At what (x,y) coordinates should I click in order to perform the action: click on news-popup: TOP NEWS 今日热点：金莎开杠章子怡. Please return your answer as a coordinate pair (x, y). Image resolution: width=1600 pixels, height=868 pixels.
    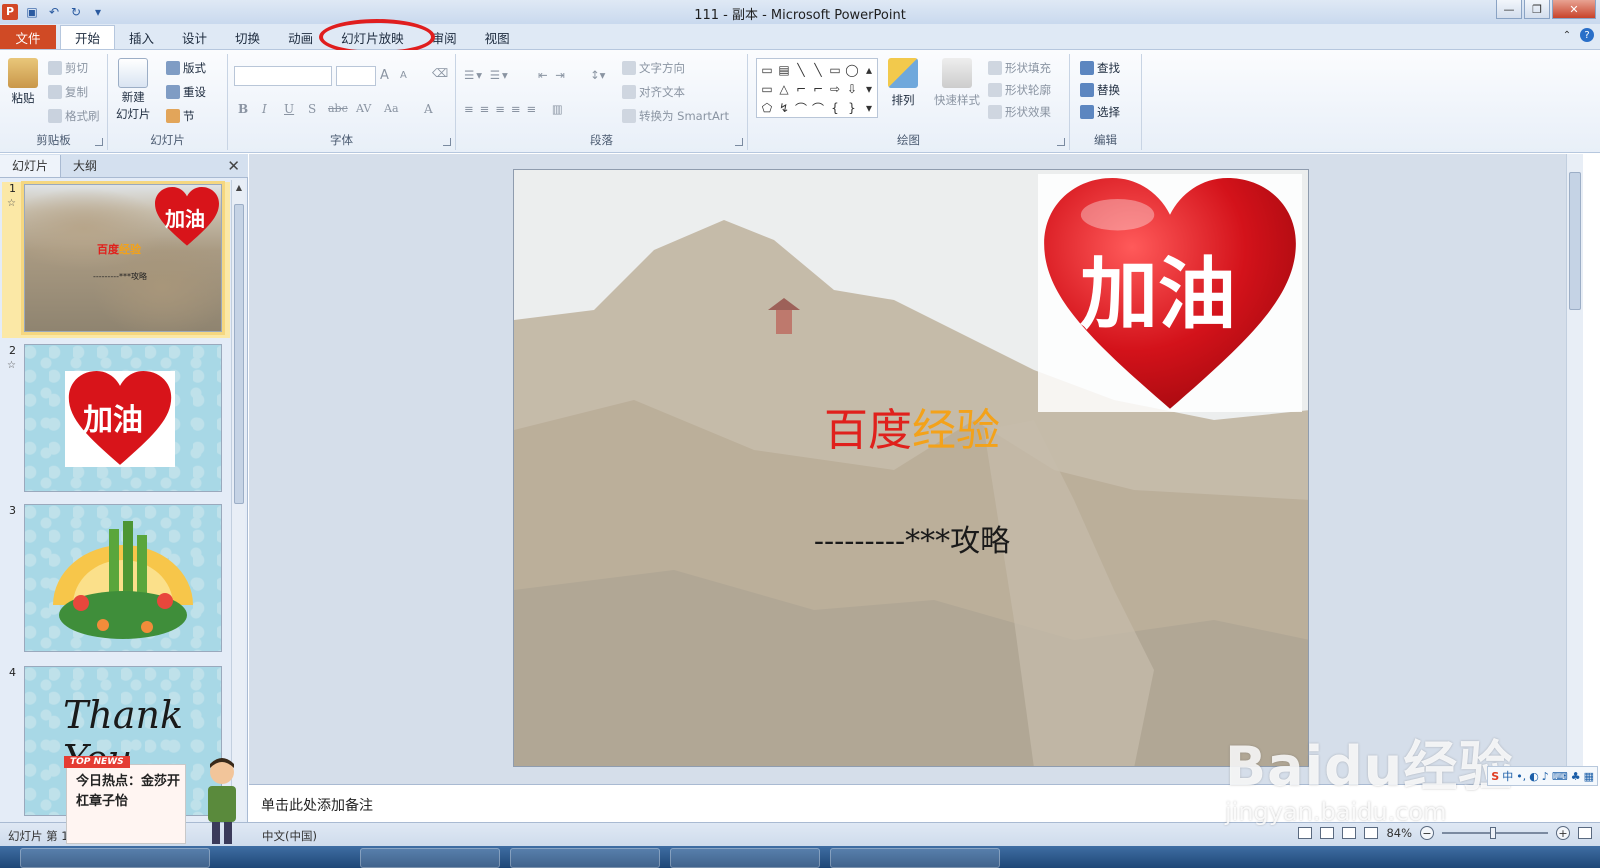
    Looking at the image, I should click on (159, 801).